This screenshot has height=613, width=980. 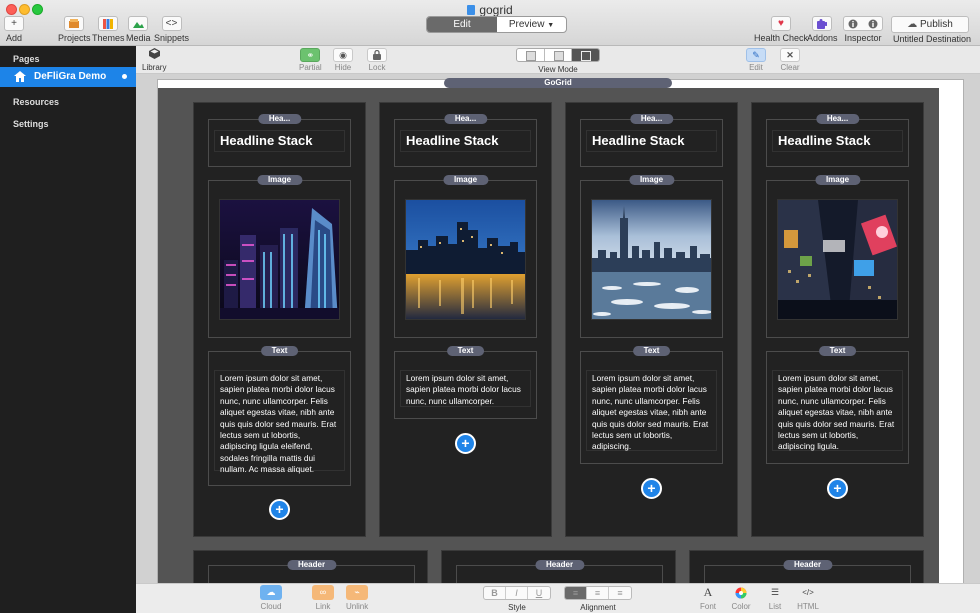 I want to click on bold-button: B, so click(x=495, y=593).